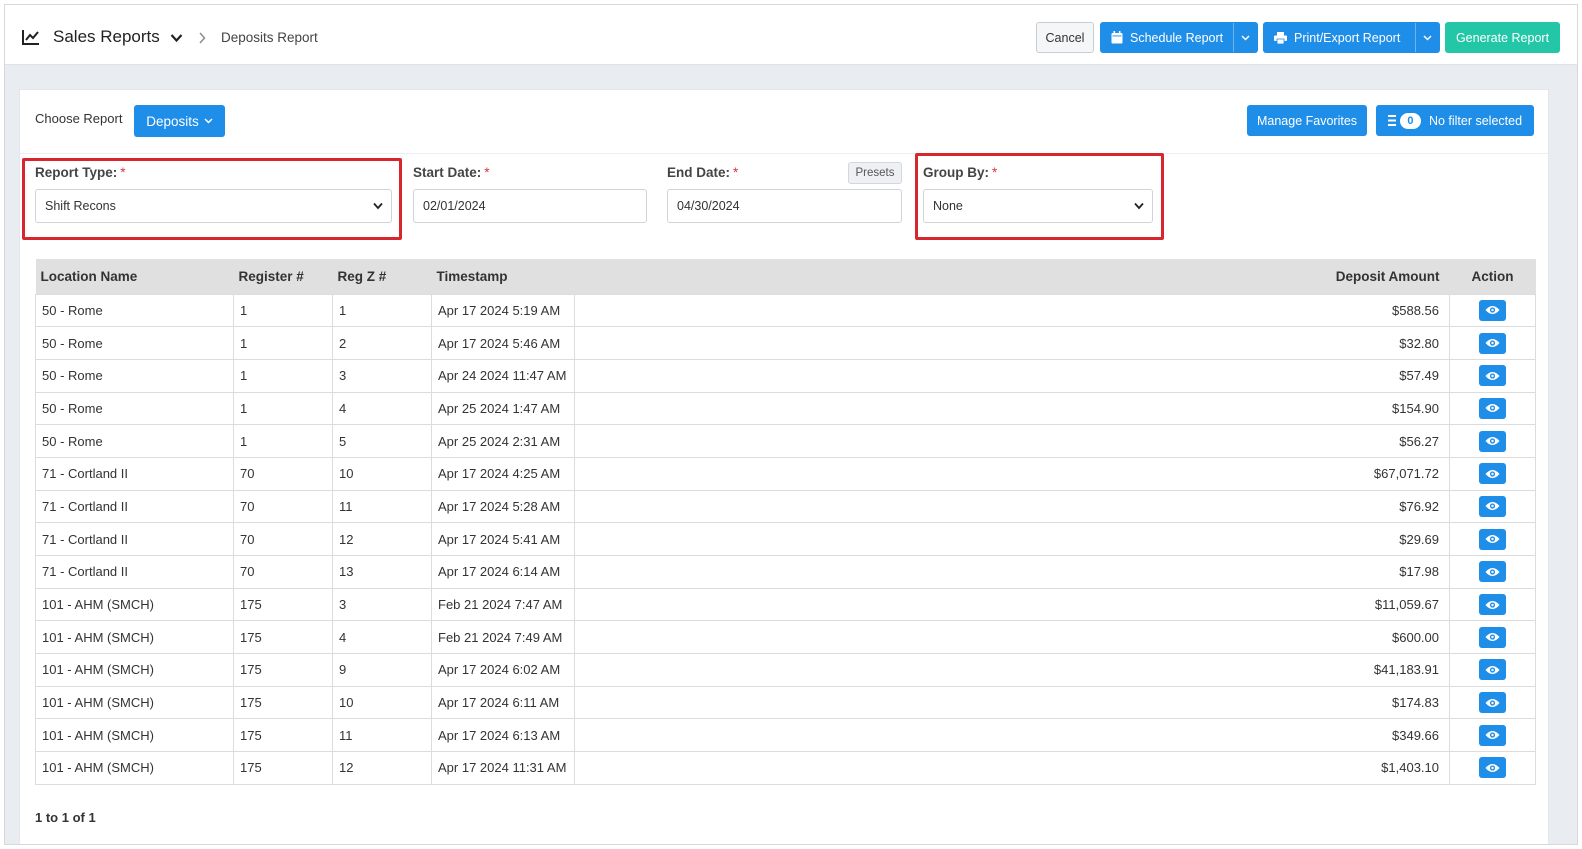 This screenshot has height=849, width=1582. I want to click on cell-timestamp: Apr 17 2024 4:25 AM, so click(503, 473).